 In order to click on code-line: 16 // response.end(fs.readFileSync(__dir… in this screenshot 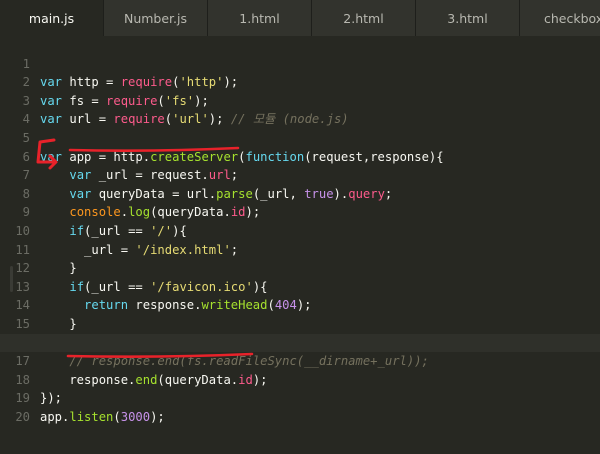, I will do `click(300, 342)`.